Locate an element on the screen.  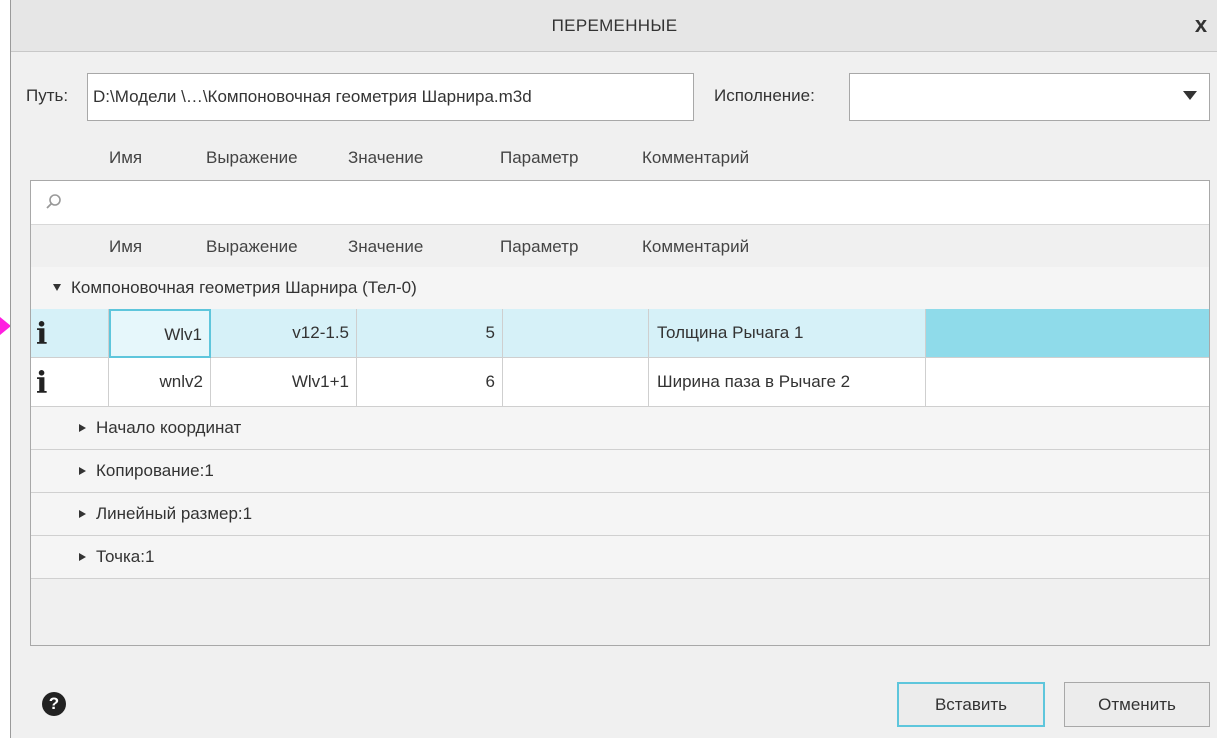
subgroup-copy: Копирование:1 is located at coordinates (620, 471).